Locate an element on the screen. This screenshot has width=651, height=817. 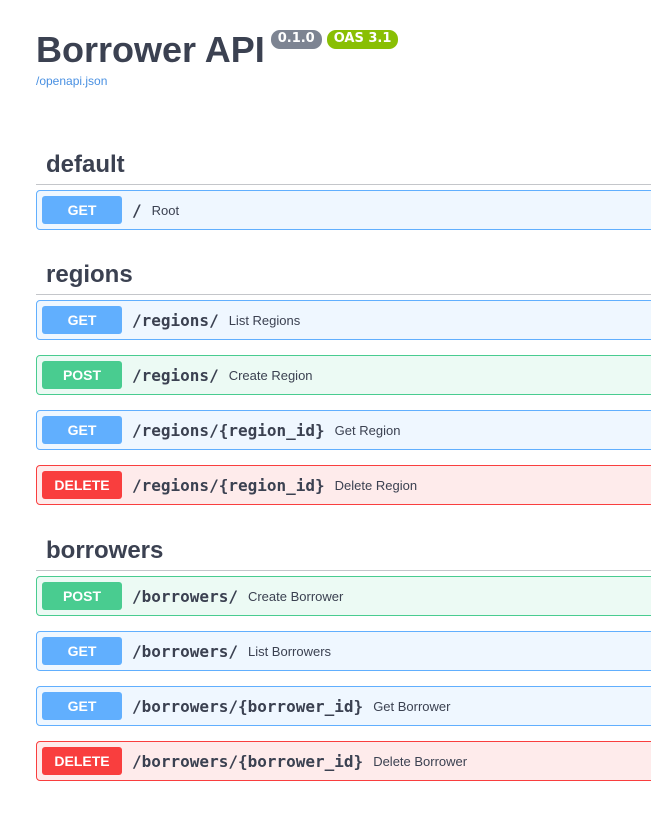
tag-name: default is located at coordinates (85, 164).